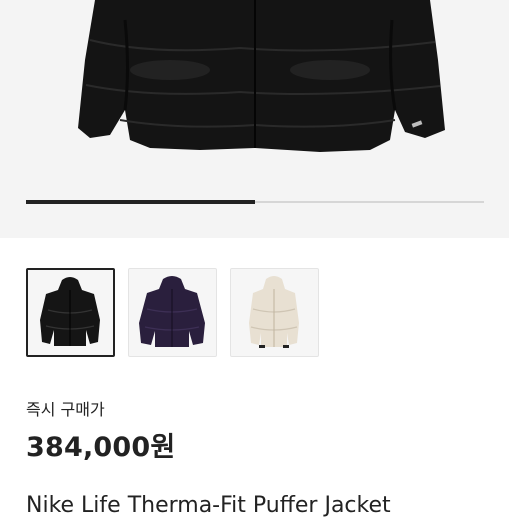  I want to click on carousel-progress-indicator, so click(140, 202).